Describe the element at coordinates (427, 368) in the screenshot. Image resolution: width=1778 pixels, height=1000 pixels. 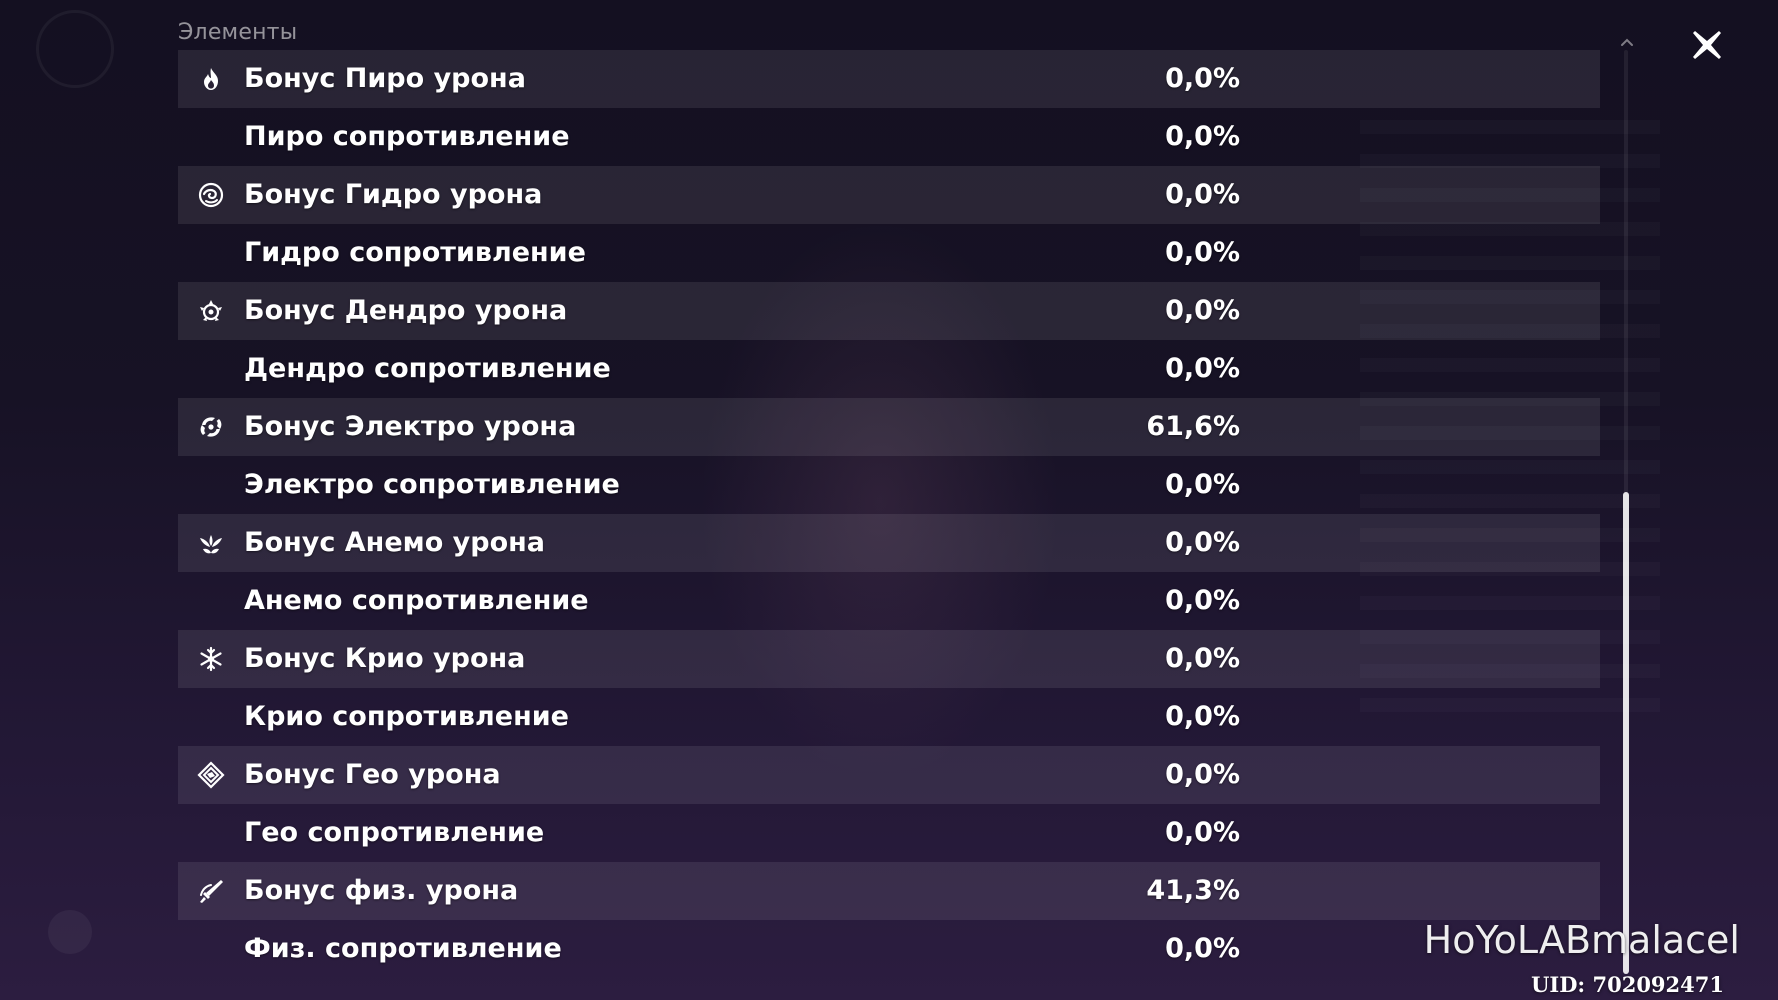
I see `stat-label: Дендро сопротивление` at that location.